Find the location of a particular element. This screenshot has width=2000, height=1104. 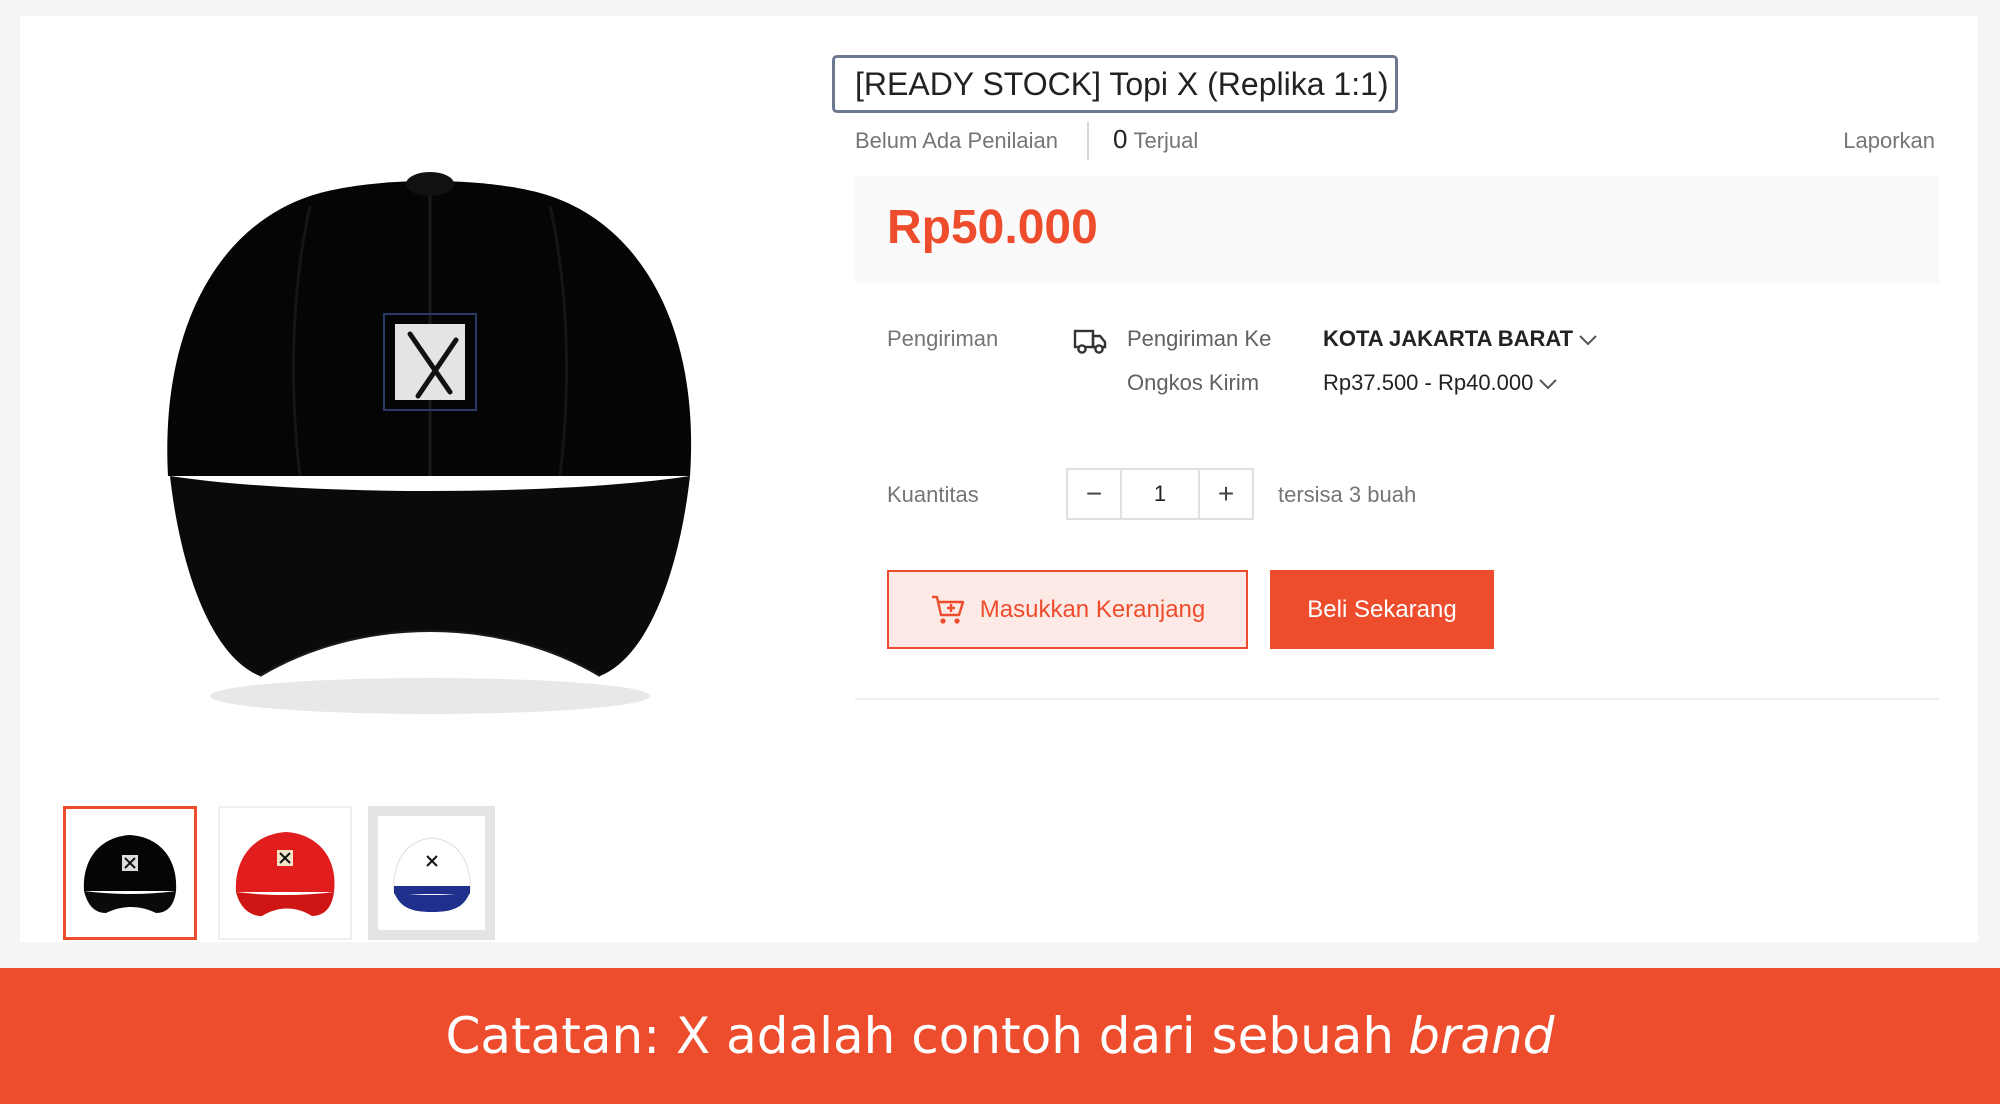

add-cart-icon is located at coordinates (947, 609).